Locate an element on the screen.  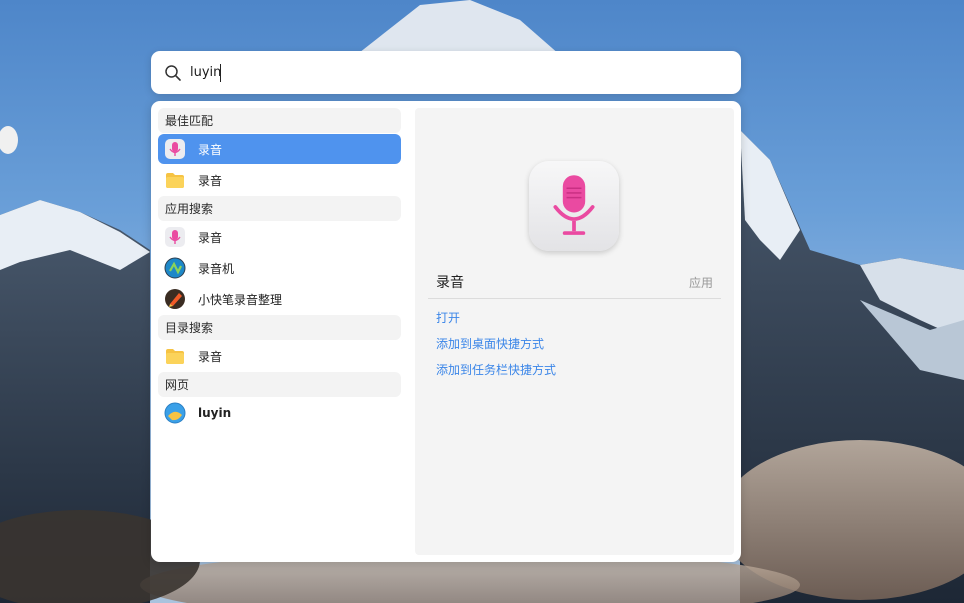
results-list: 最佳匹配 录音 录音 应用搜索 录音 录音机 小快笔录音整理 目录搜索 录音 网页 luyin is located at coordinates (279, 268).